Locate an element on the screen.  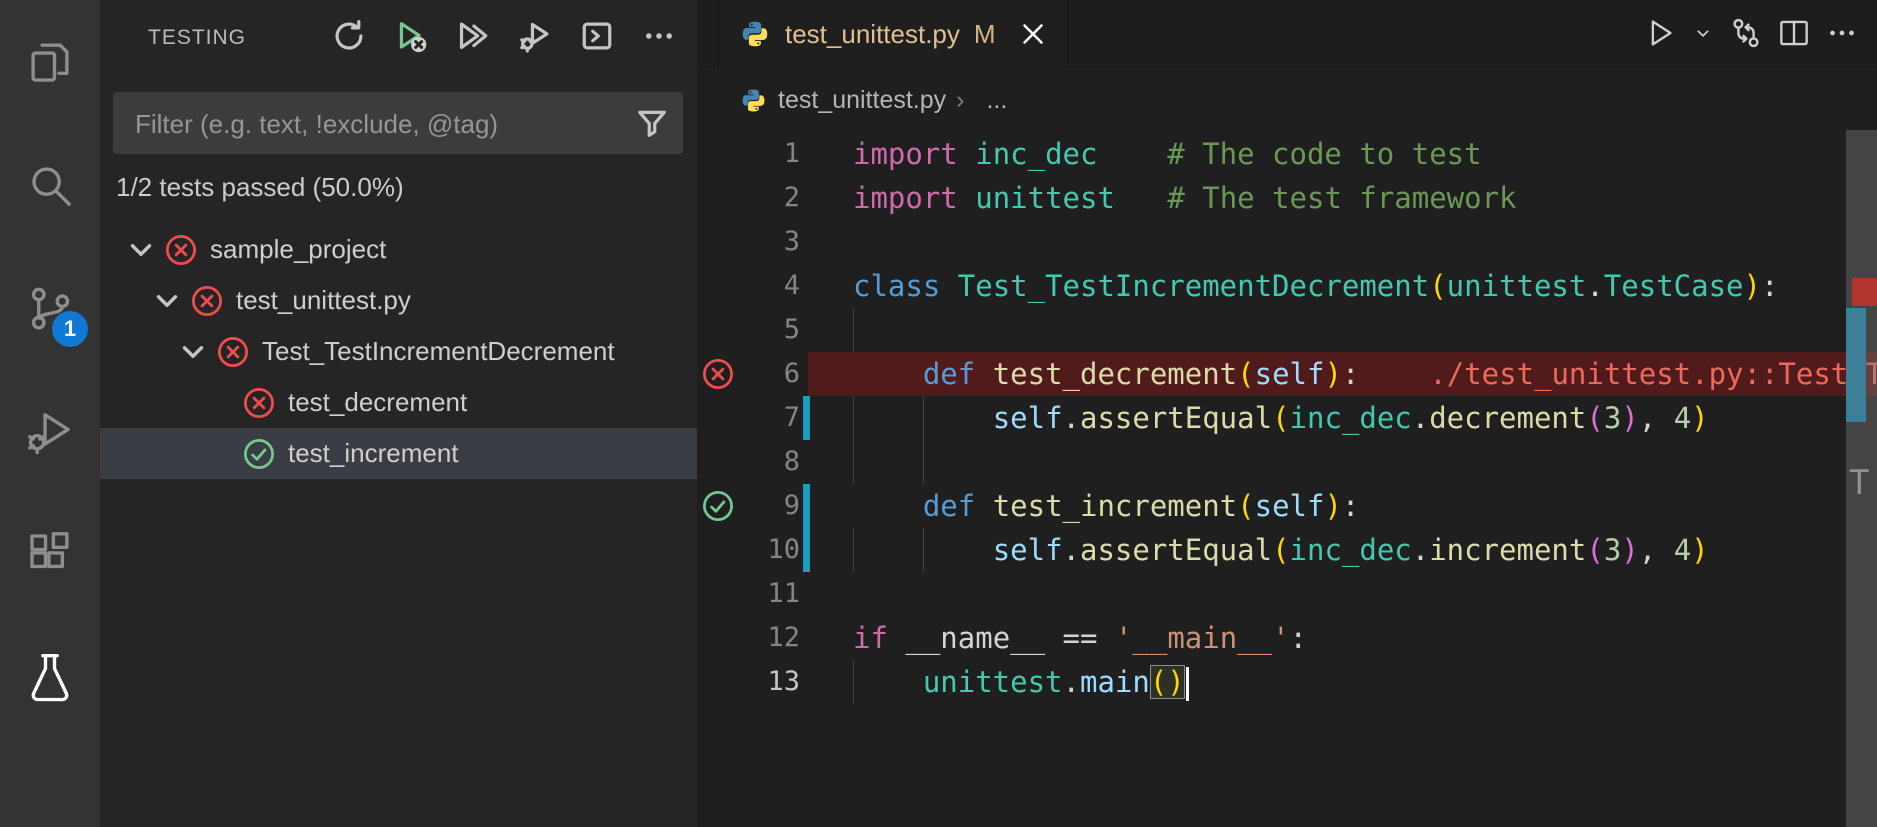
test-tree-item-test_decrement: test_decrement is located at coordinates (398, 402).